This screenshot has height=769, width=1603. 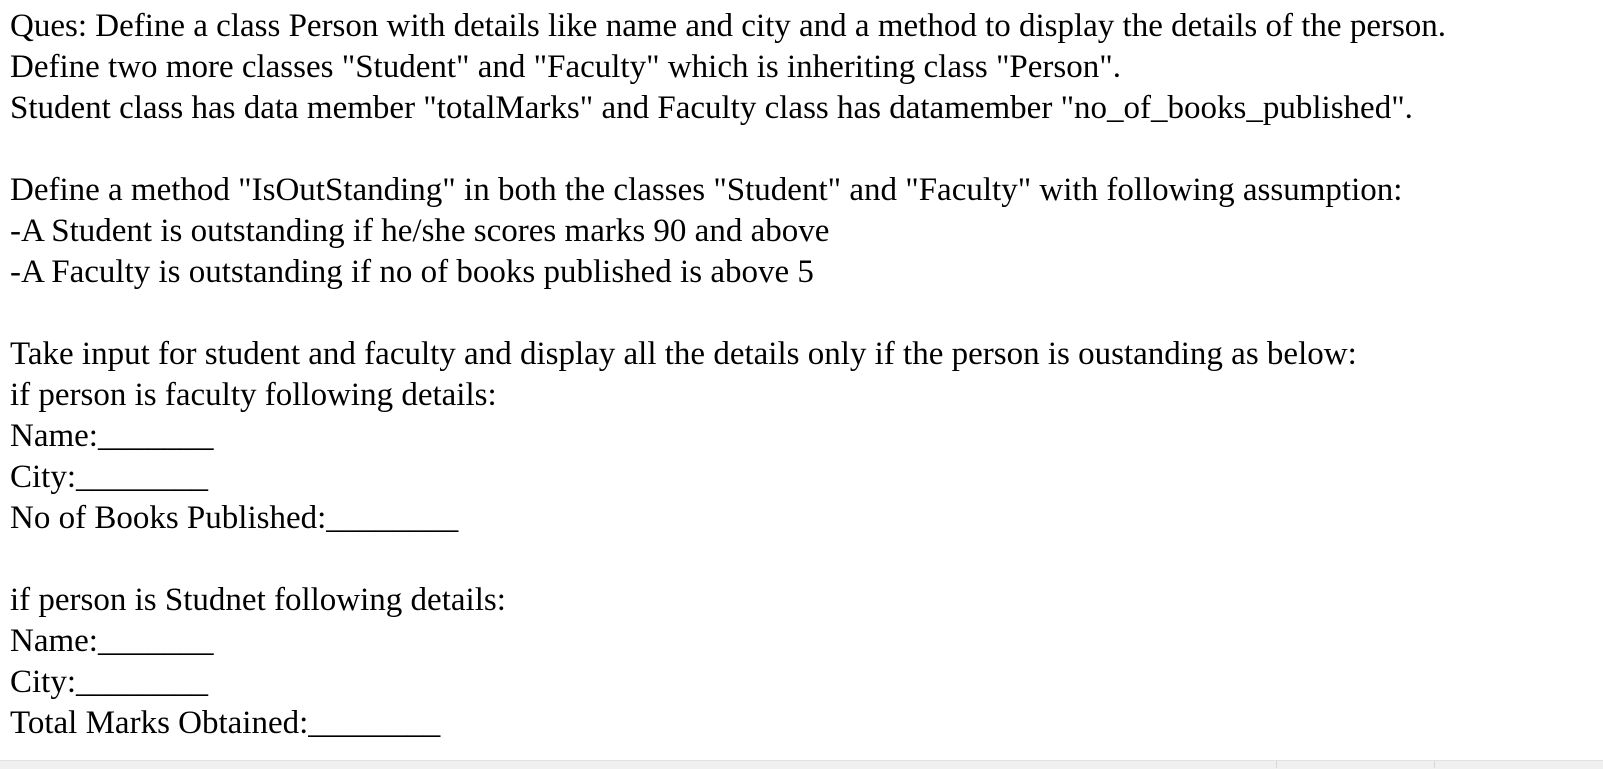 I want to click on faculty-name-field: Name:_______, so click(x=112, y=436).